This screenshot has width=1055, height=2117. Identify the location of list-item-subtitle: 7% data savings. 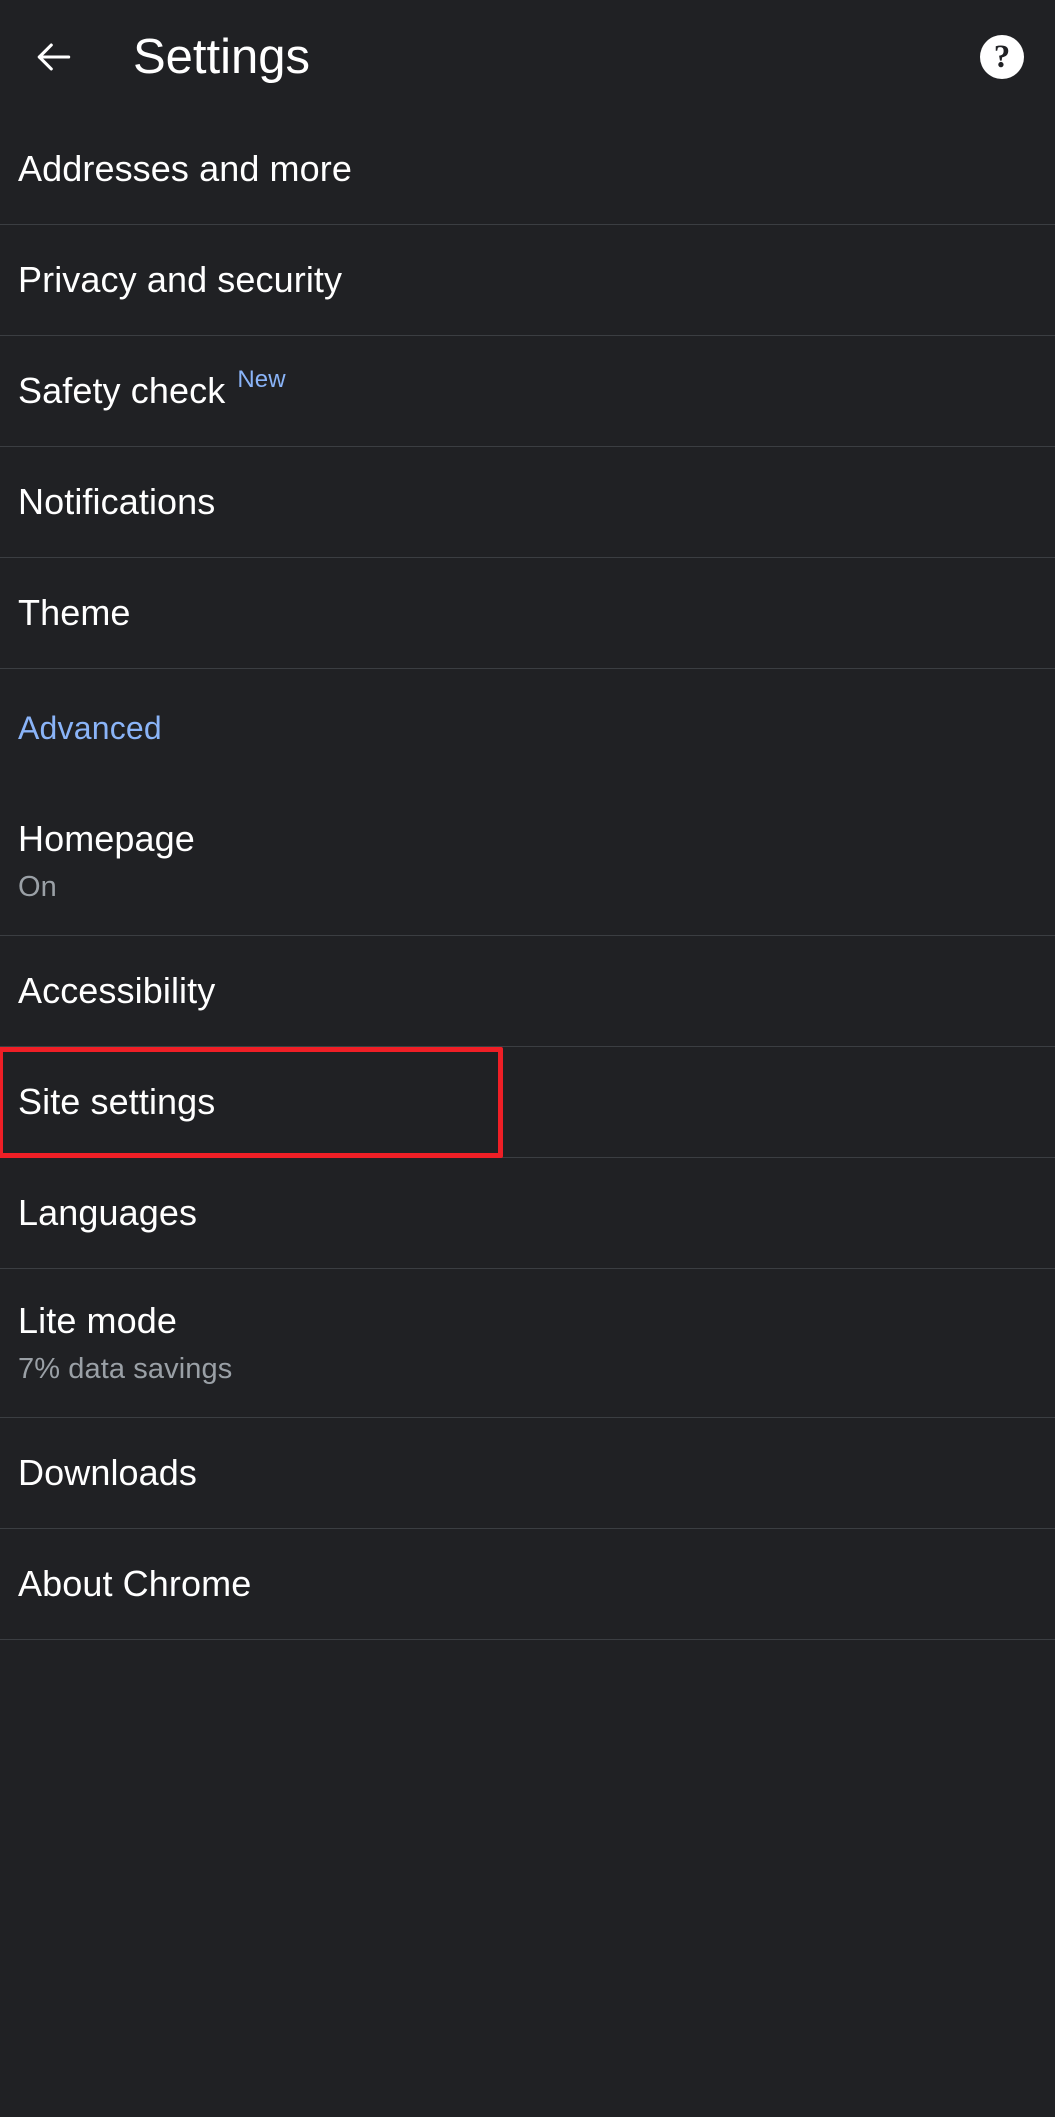
(125, 1368).